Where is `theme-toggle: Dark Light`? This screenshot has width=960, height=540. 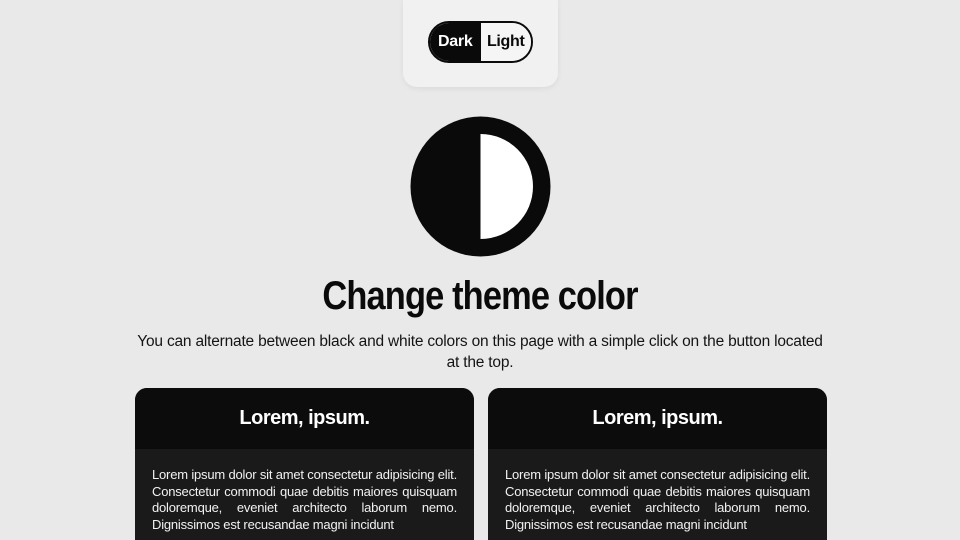
theme-toggle: Dark Light is located at coordinates (480, 42).